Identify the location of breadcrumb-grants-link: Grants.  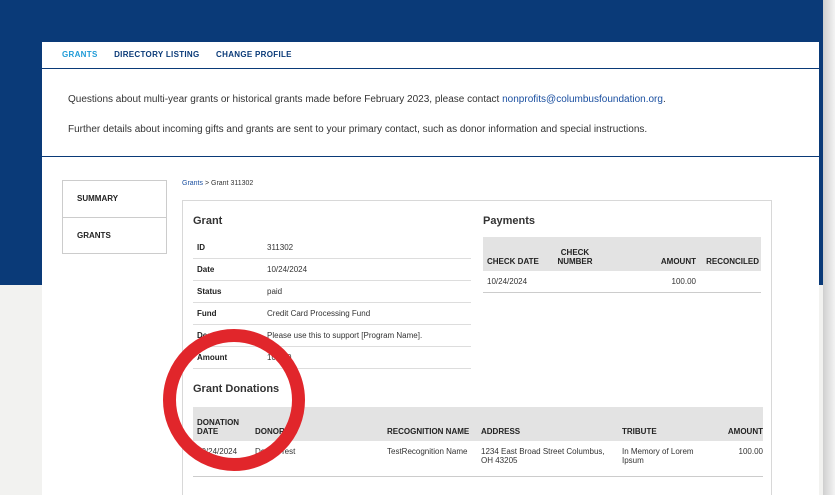
(192, 183).